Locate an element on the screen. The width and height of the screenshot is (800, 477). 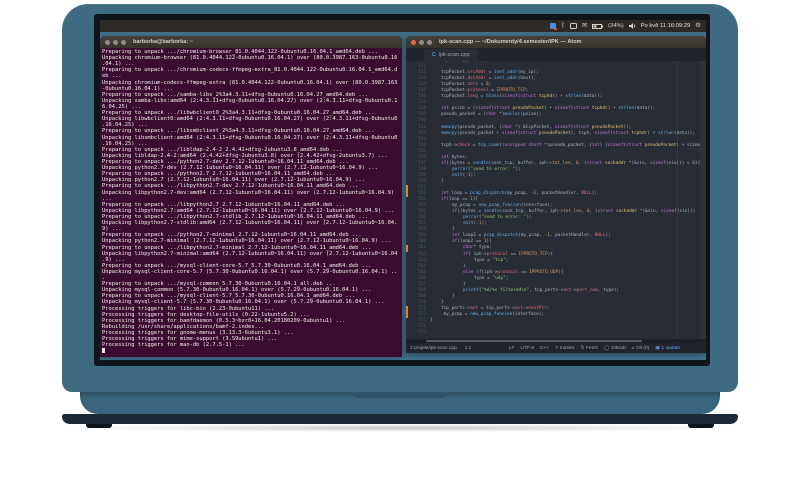
status-cursor-position: 1:1 is located at coordinates (468, 348).